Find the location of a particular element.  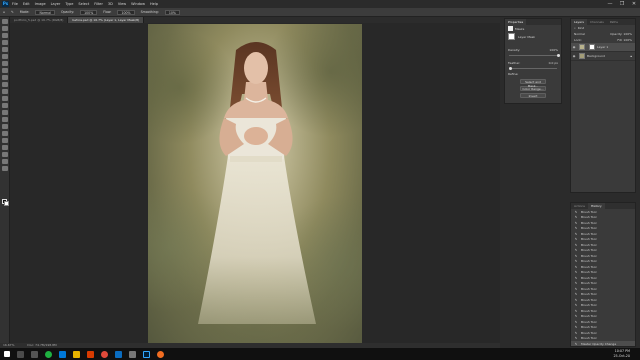

stamp-tool-icon is located at coordinates (5, 84).